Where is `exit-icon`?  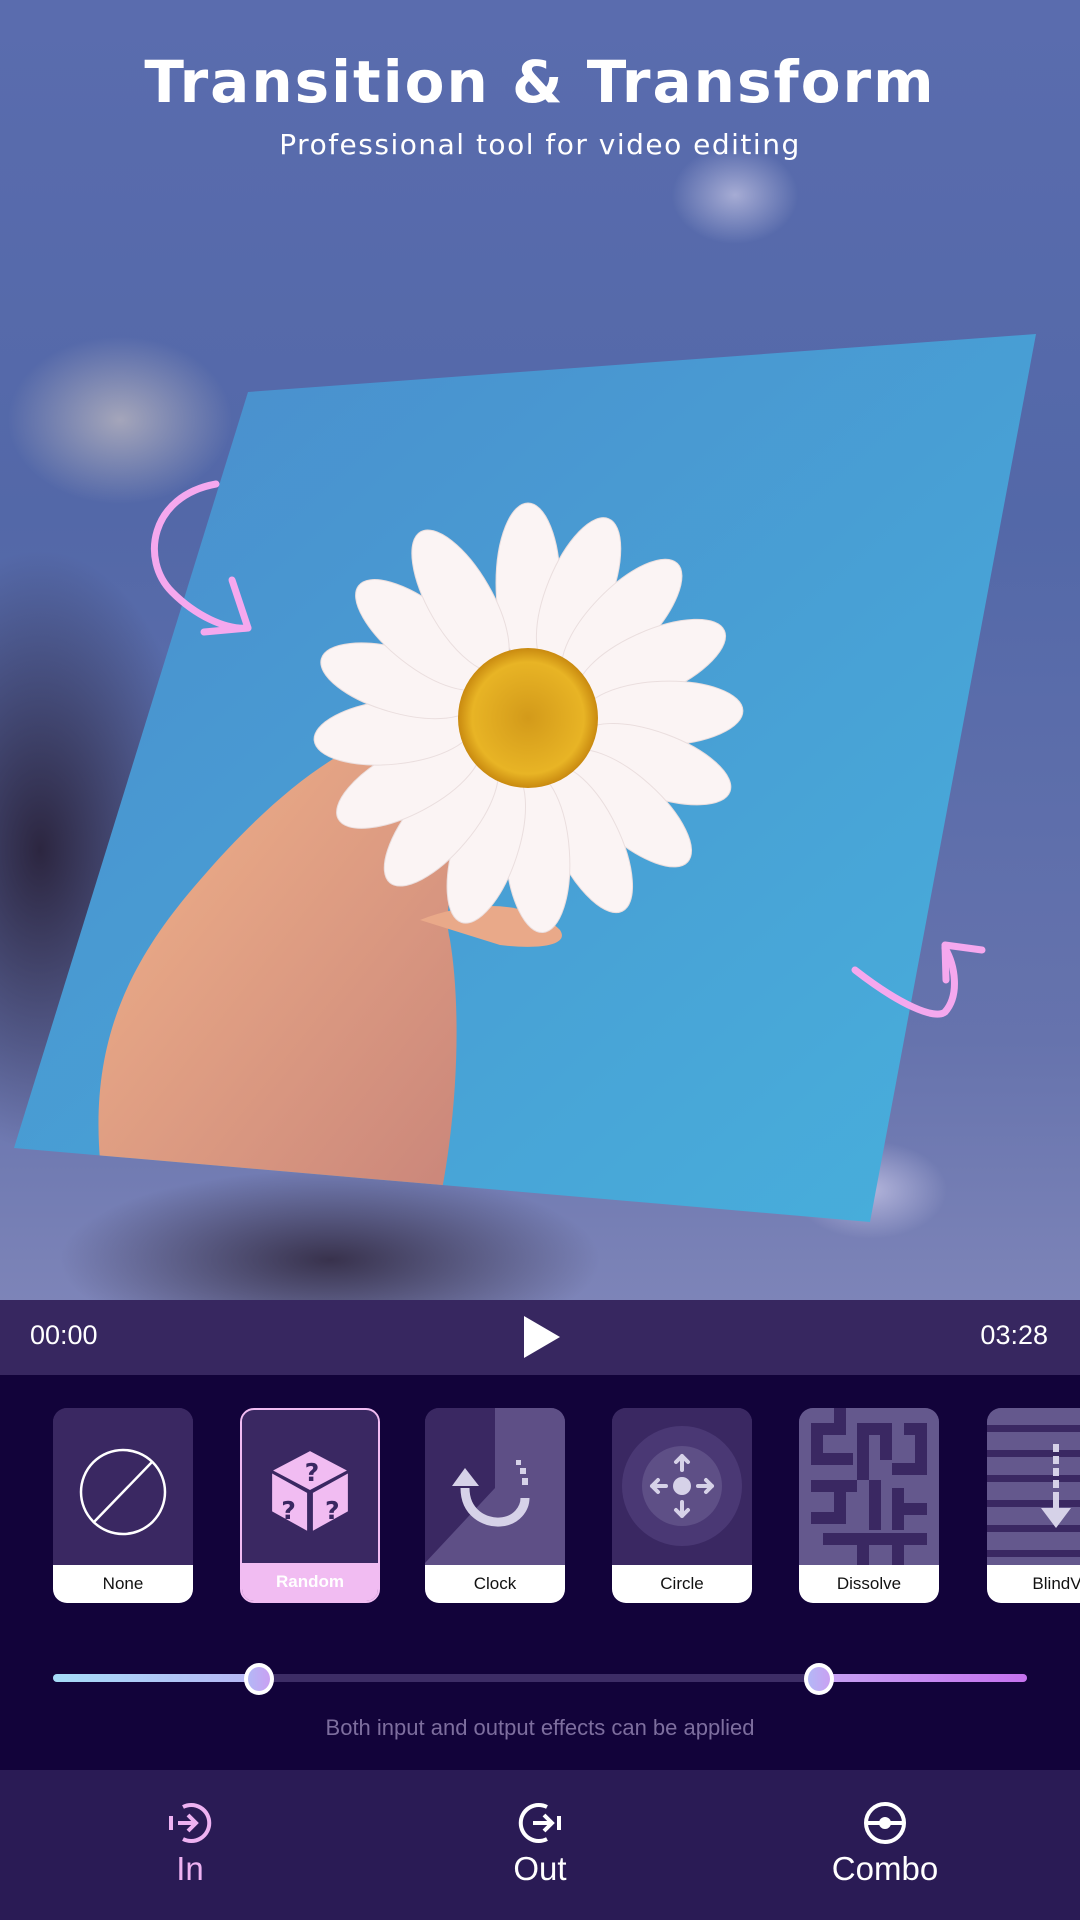 exit-icon is located at coordinates (539, 1823).